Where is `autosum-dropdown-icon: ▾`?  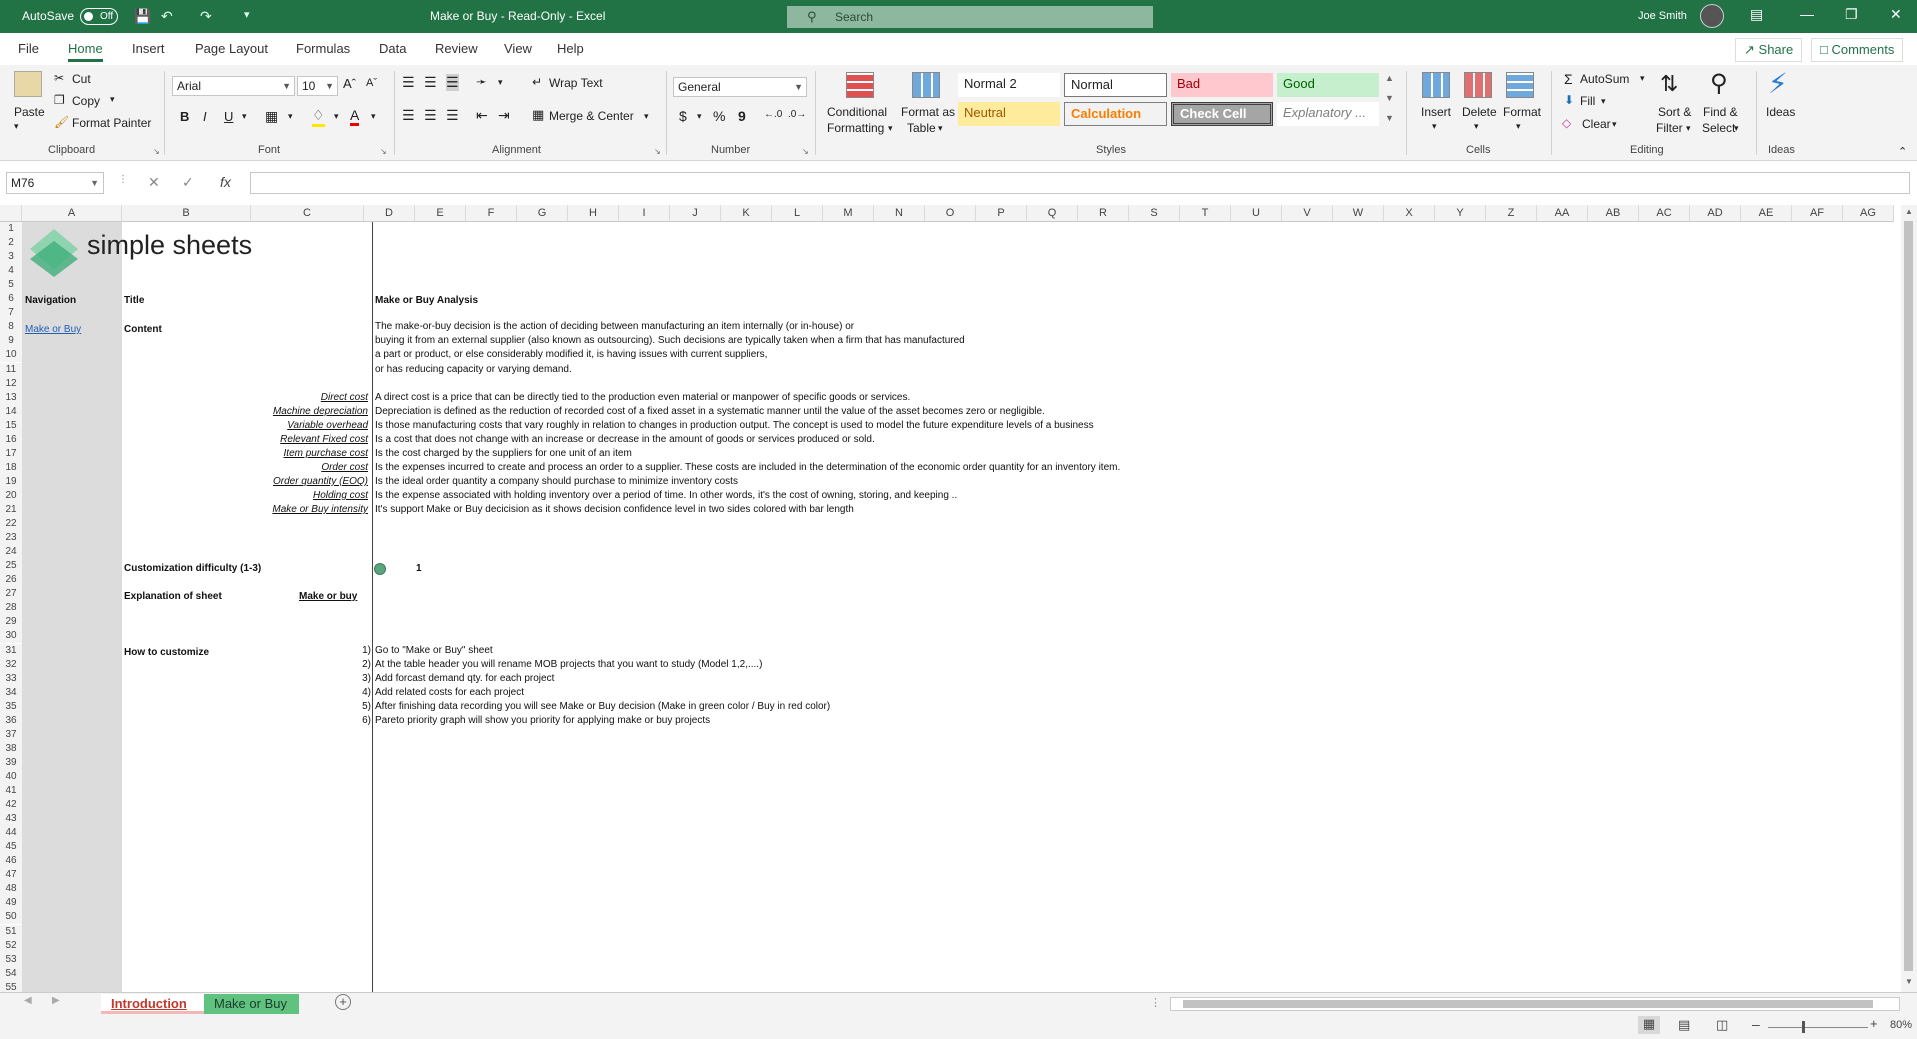 autosum-dropdown-icon: ▾ is located at coordinates (1642, 78).